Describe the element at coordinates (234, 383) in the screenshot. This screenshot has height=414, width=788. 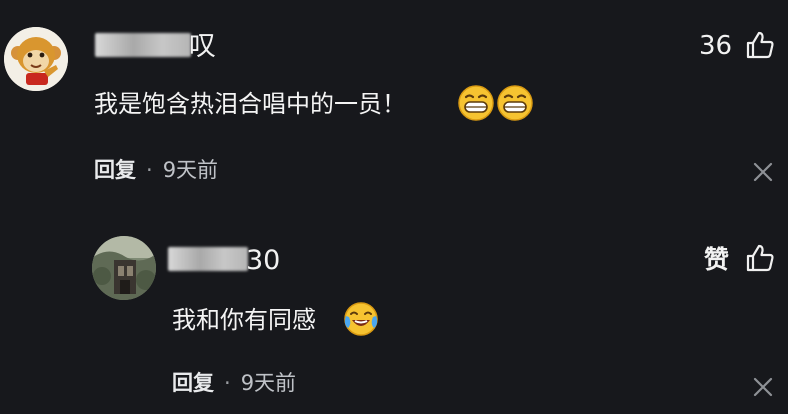
I see `reply-meta: 回复 · 9天前` at that location.